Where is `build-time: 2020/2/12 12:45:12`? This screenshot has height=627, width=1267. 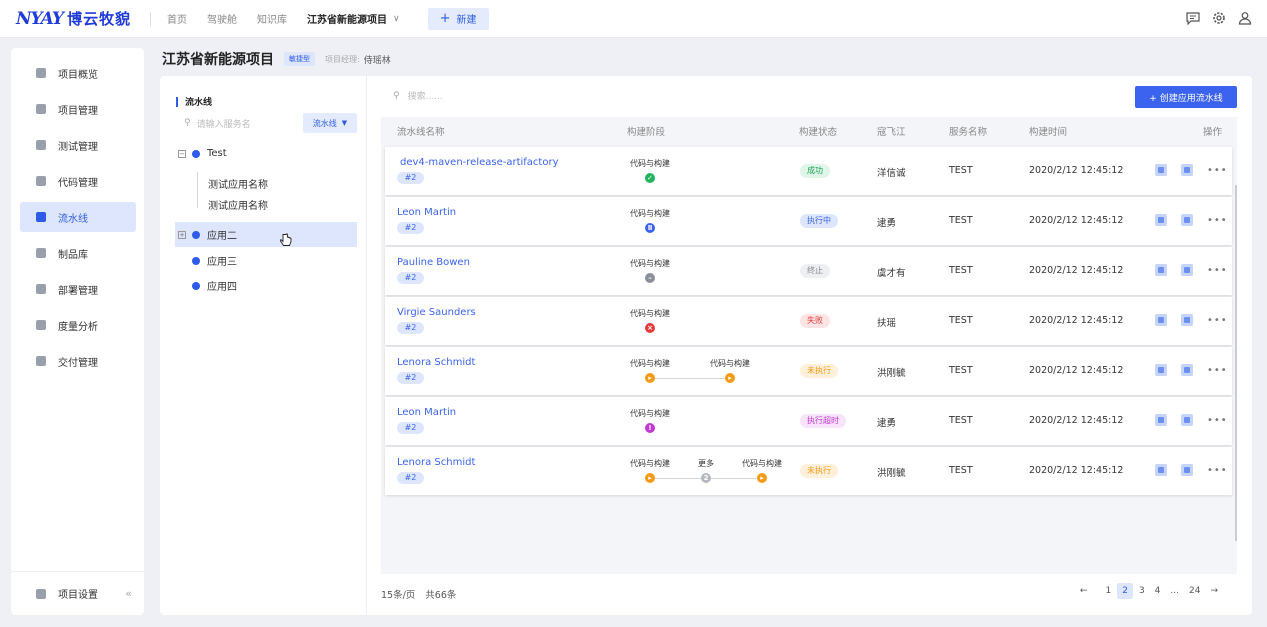 build-time: 2020/2/12 12:45:12 is located at coordinates (1076, 220).